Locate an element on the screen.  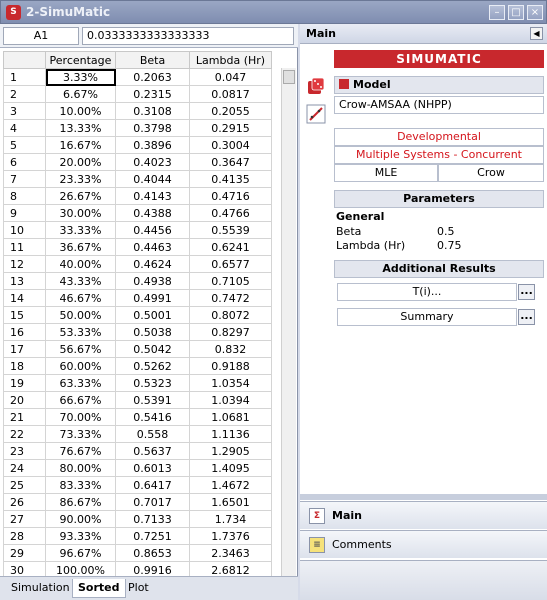
beta-cell: 0.4463 is located at coordinates (152, 247).